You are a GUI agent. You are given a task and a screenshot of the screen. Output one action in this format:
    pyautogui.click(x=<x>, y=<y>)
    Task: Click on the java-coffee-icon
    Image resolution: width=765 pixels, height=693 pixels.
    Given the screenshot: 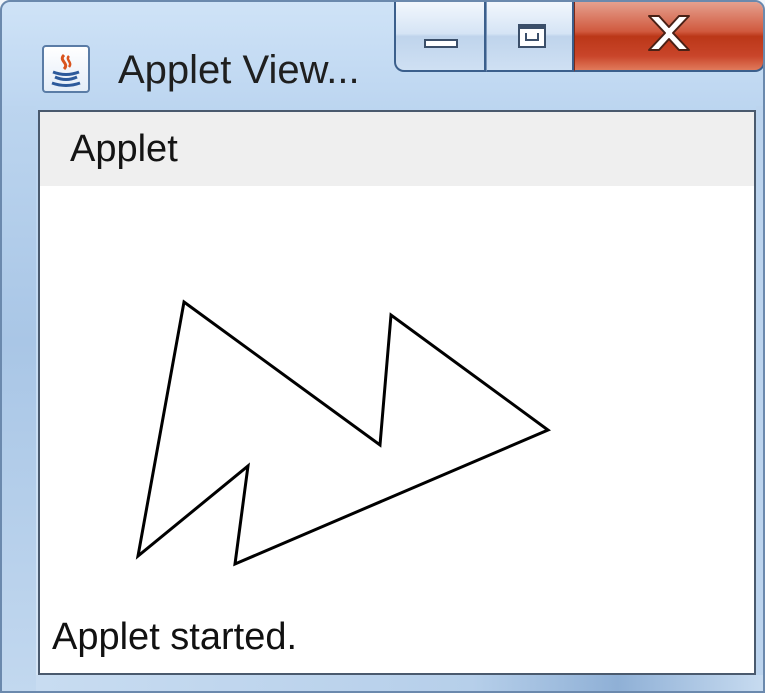 What is the action you would take?
    pyautogui.click(x=66, y=69)
    